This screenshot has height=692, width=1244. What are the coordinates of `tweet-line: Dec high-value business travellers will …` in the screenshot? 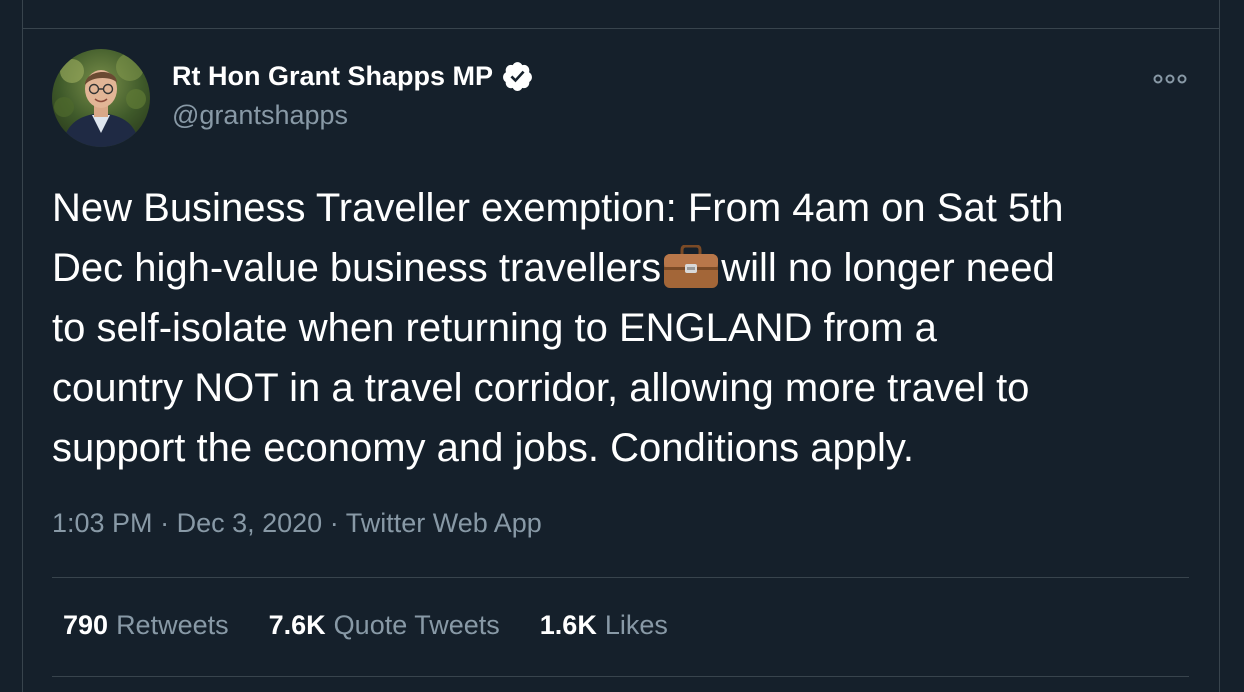 It's located at (627, 268).